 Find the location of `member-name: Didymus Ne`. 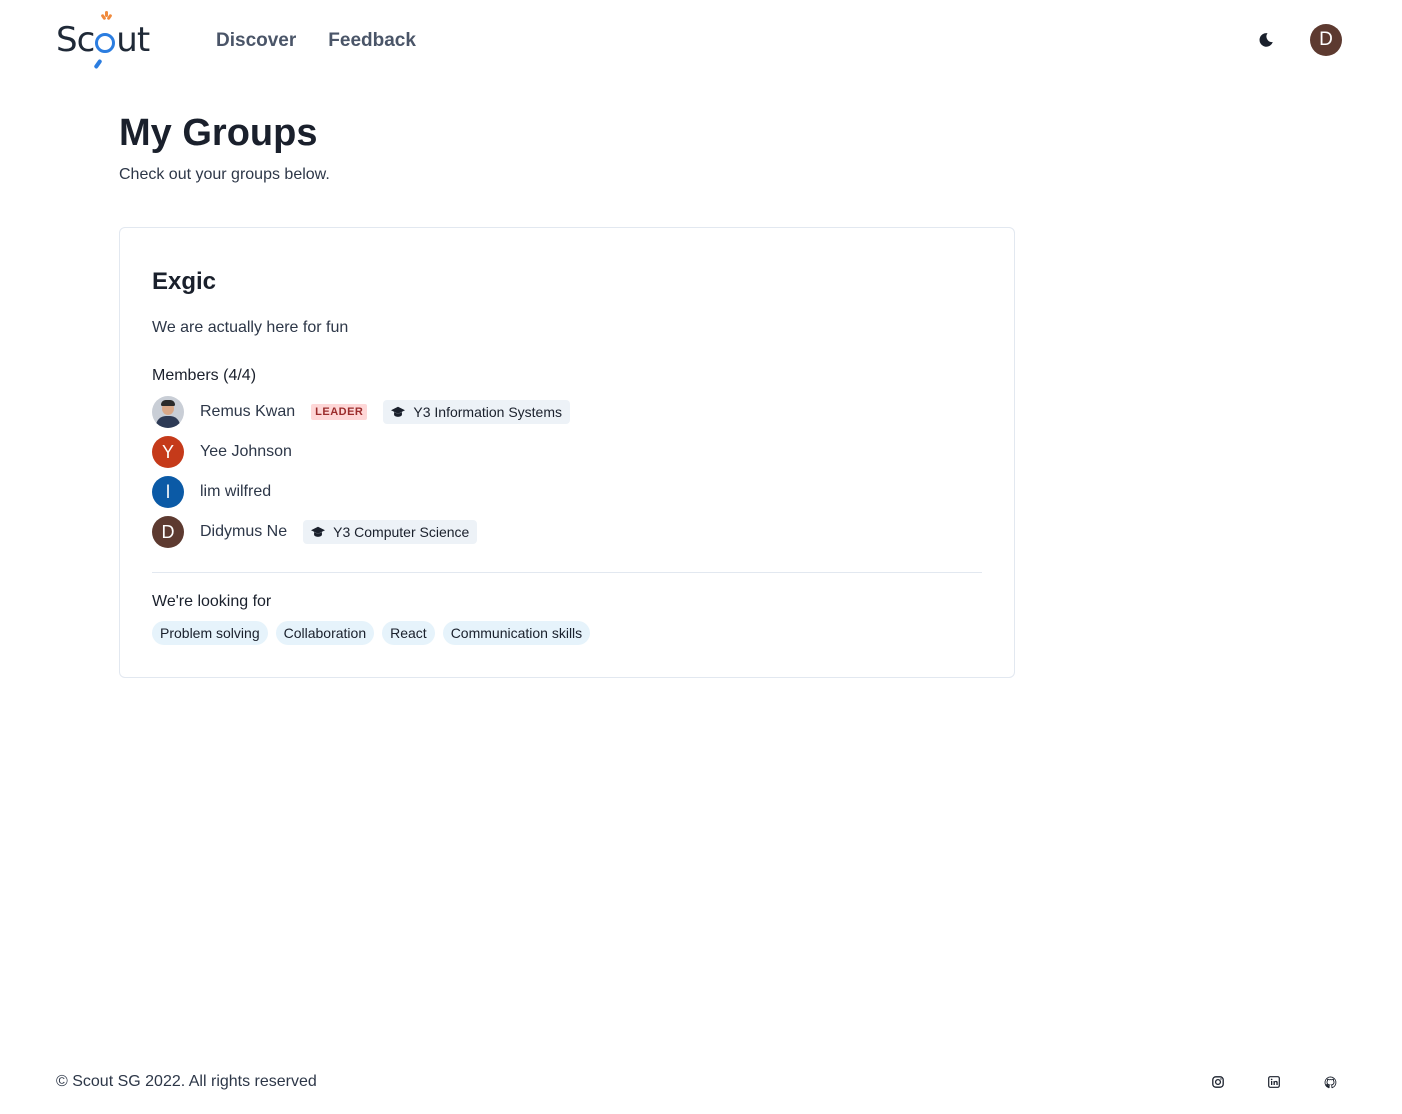

member-name: Didymus Ne is located at coordinates (244, 531).